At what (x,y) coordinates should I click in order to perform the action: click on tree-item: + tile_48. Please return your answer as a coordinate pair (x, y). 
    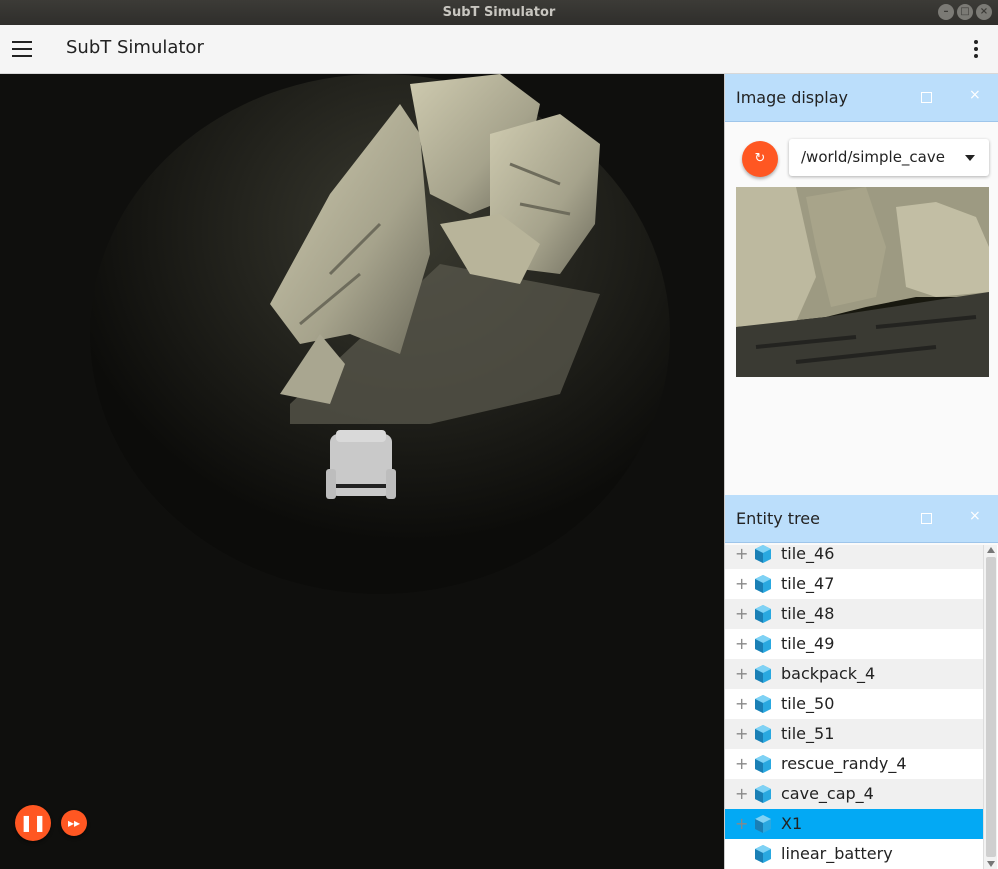
    Looking at the image, I should click on (854, 614).